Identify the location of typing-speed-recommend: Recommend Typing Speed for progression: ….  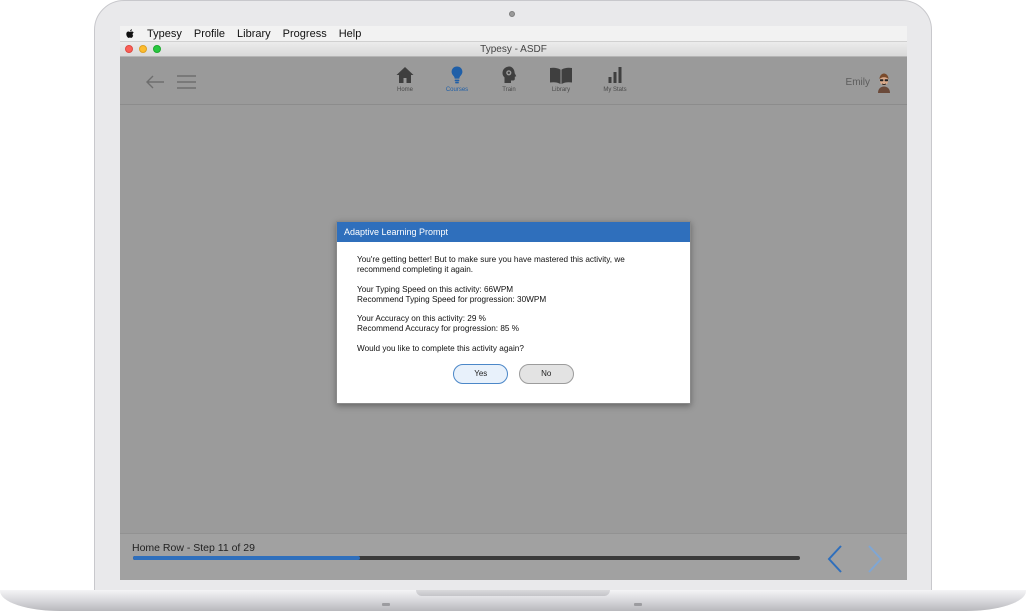
(452, 299).